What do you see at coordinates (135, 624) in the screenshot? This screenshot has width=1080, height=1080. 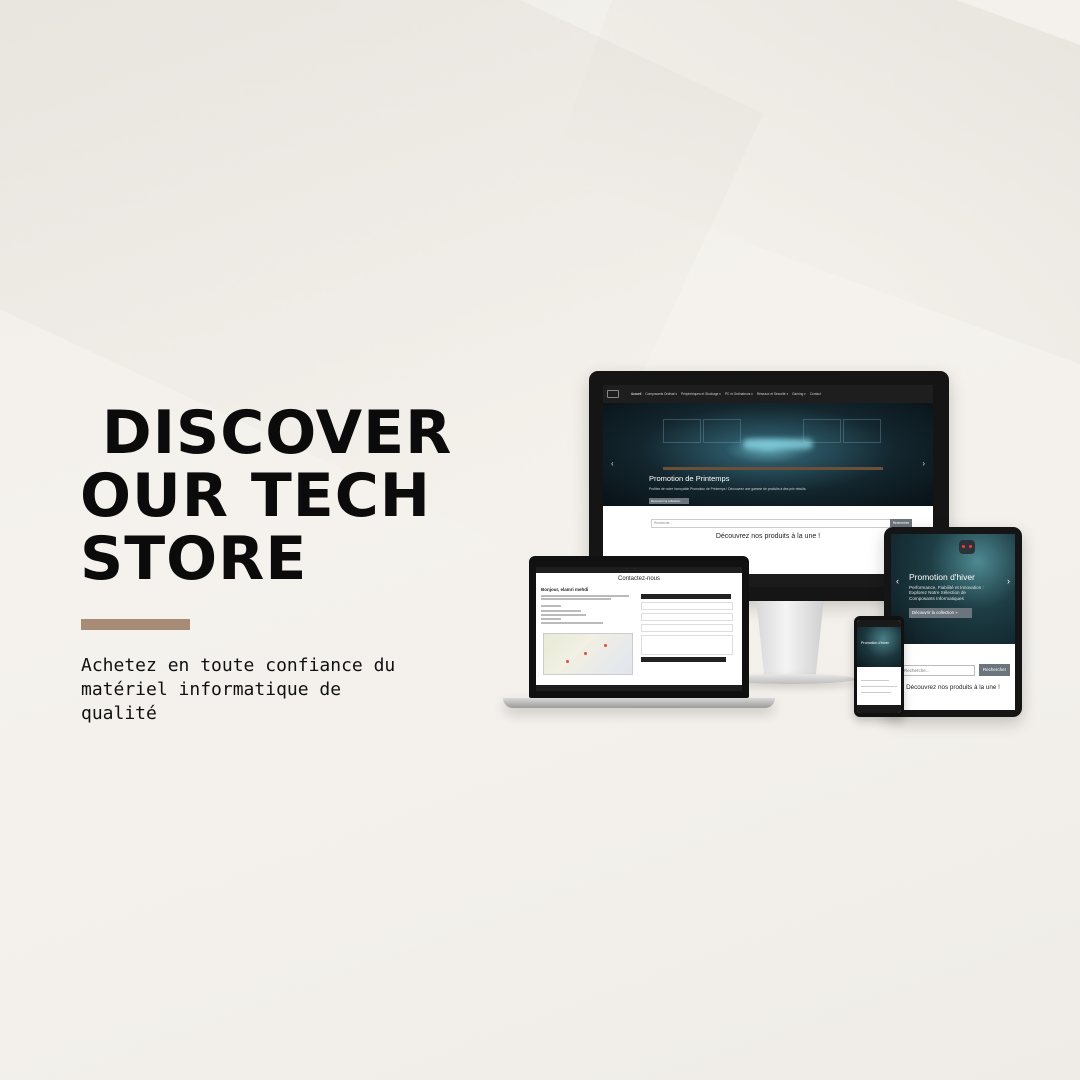 I see `accent-divider` at bounding box center [135, 624].